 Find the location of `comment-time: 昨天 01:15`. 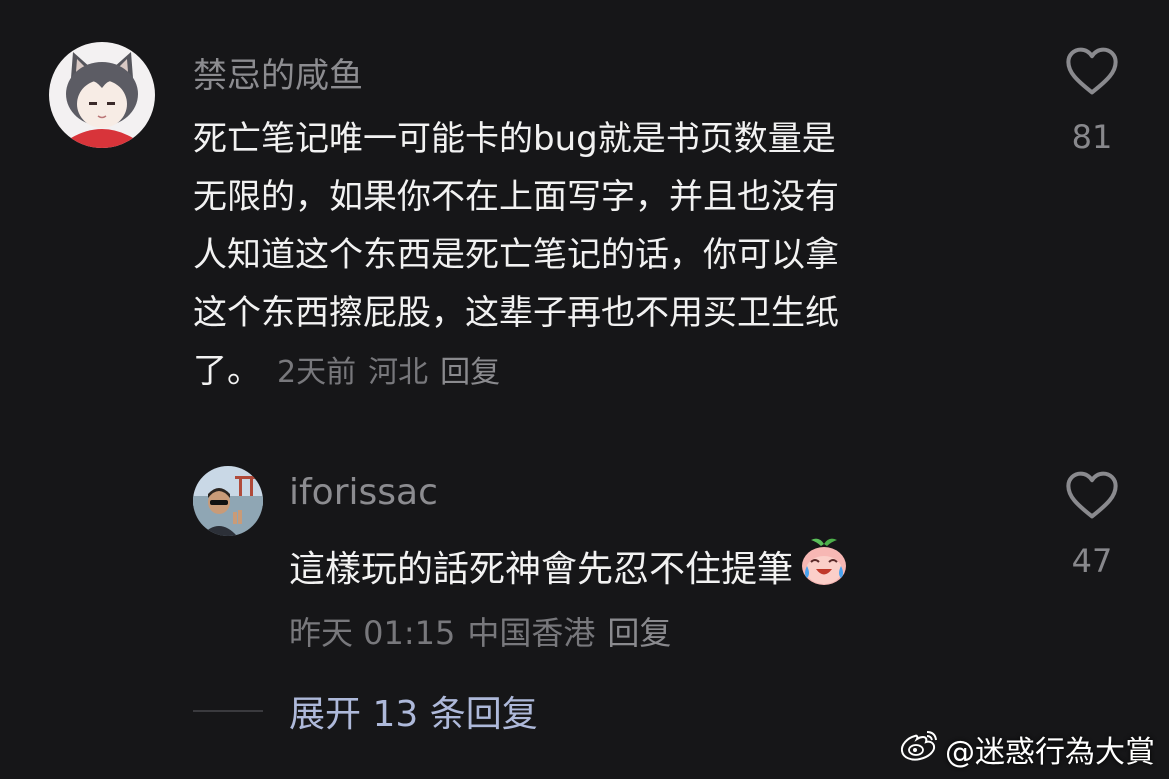

comment-time: 昨天 01:15 is located at coordinates (372, 633).